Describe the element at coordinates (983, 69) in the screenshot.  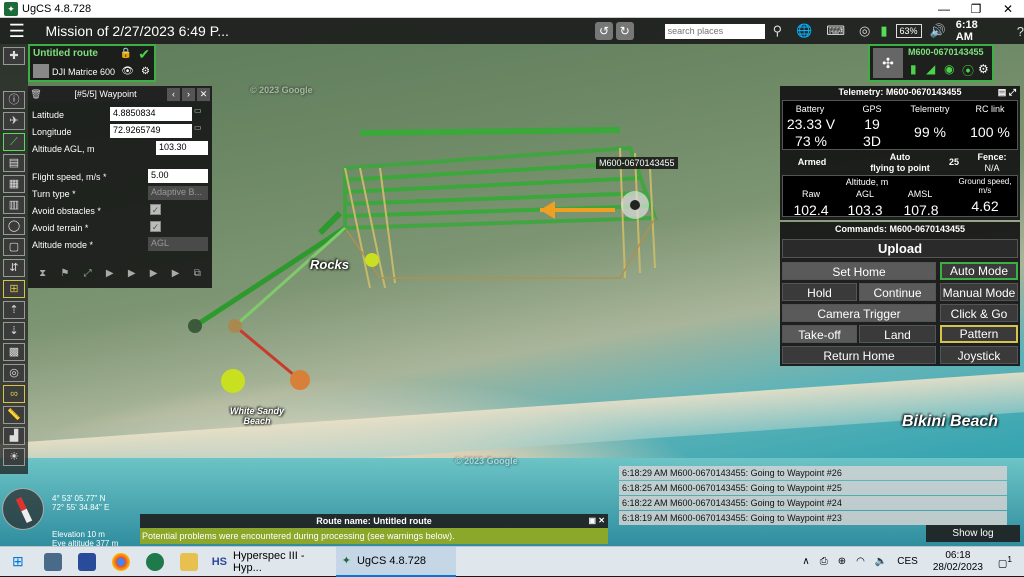
I see `vehicle-settings-icon: ⚙` at that location.